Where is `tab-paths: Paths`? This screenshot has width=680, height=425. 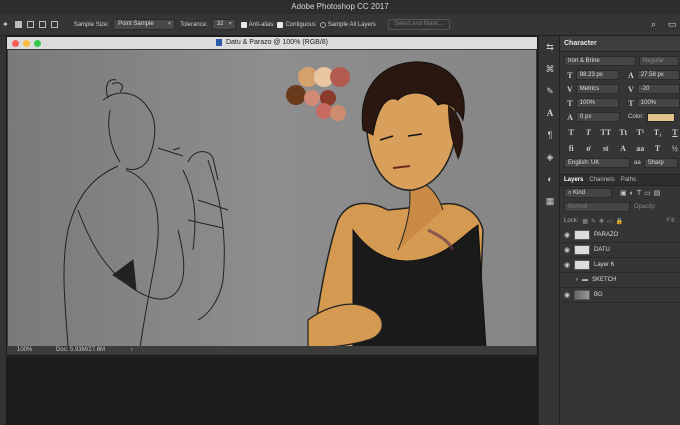
tab-paths: Paths is located at coordinates (628, 180).